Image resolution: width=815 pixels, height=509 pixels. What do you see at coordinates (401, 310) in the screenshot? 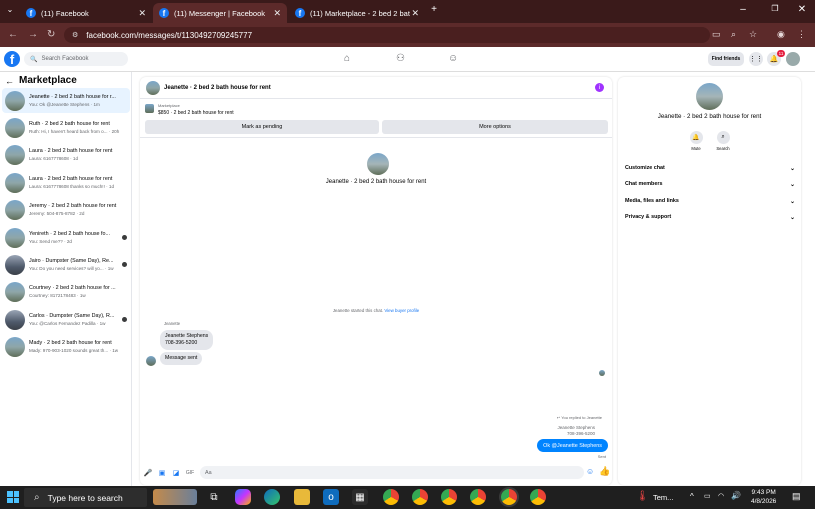
I see `view-buyer-profile-link: View buyer profile` at bounding box center [401, 310].